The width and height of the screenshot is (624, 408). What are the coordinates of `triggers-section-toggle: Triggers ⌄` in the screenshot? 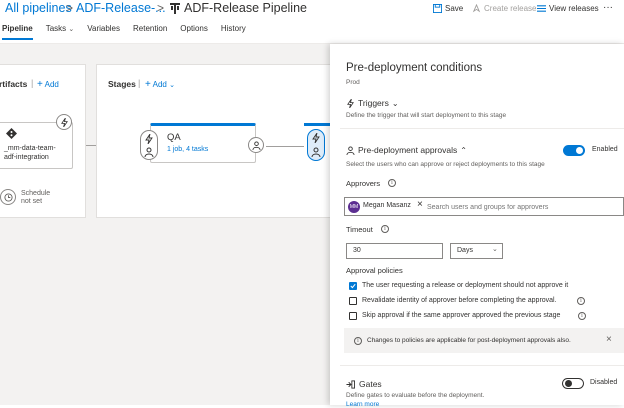 It's located at (372, 103).